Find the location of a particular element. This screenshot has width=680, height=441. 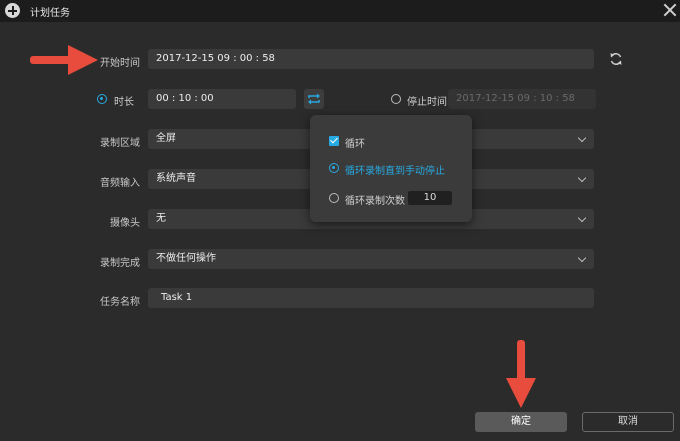

ok-button: 确定 is located at coordinates (521, 422).